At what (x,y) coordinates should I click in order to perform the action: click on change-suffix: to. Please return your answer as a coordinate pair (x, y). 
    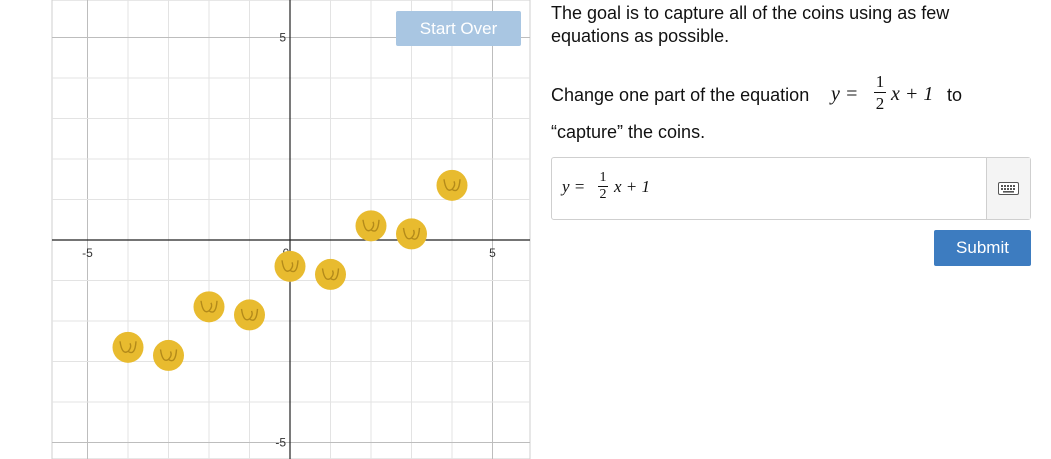
    Looking at the image, I should click on (955, 95).